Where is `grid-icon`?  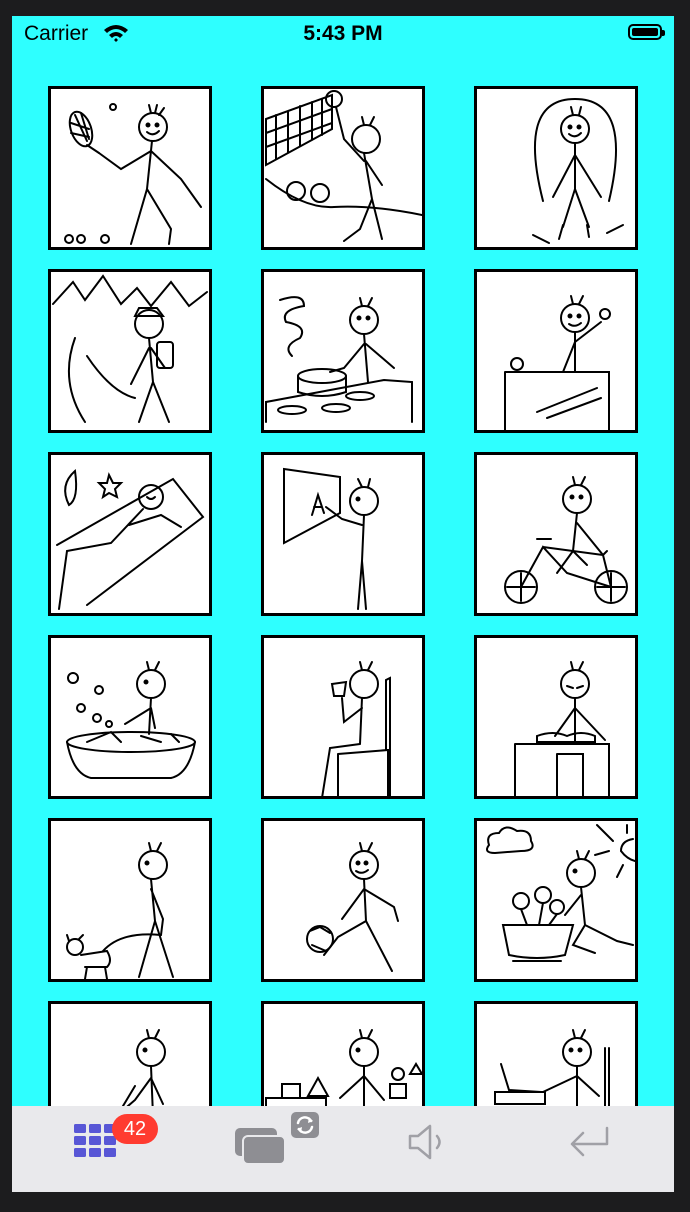
grid-icon is located at coordinates (95, 1140).